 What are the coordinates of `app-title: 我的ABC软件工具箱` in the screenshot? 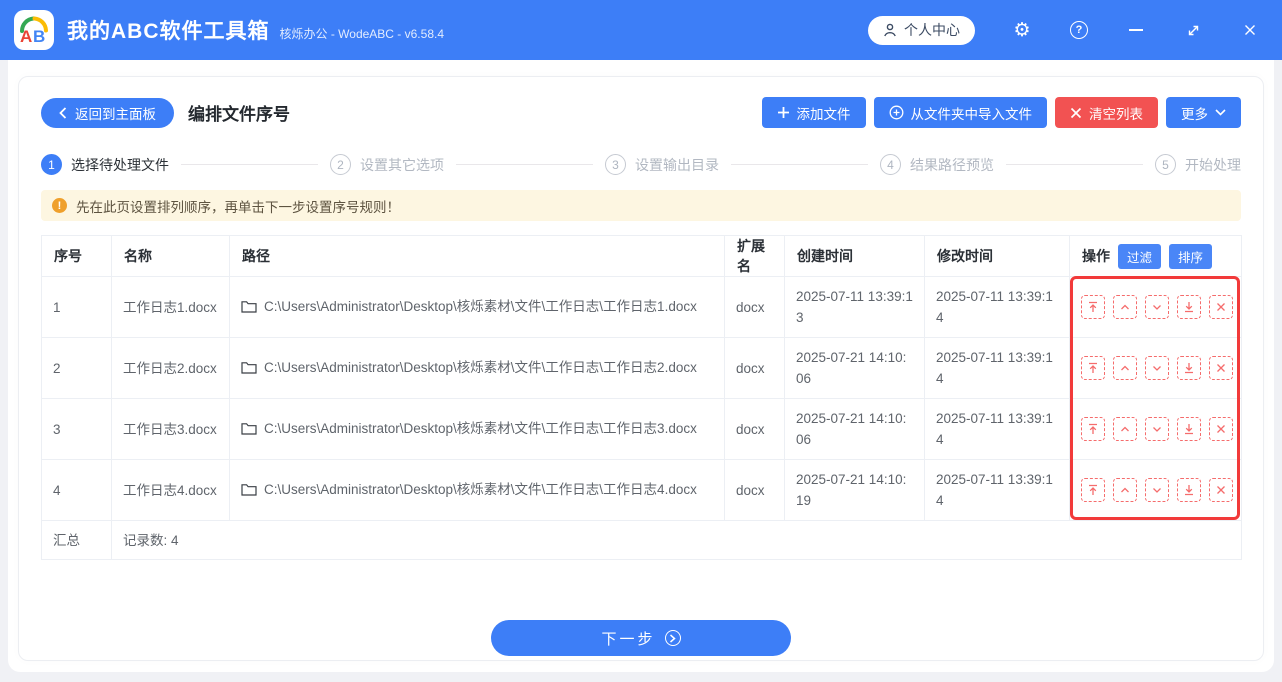 It's located at (168, 31).